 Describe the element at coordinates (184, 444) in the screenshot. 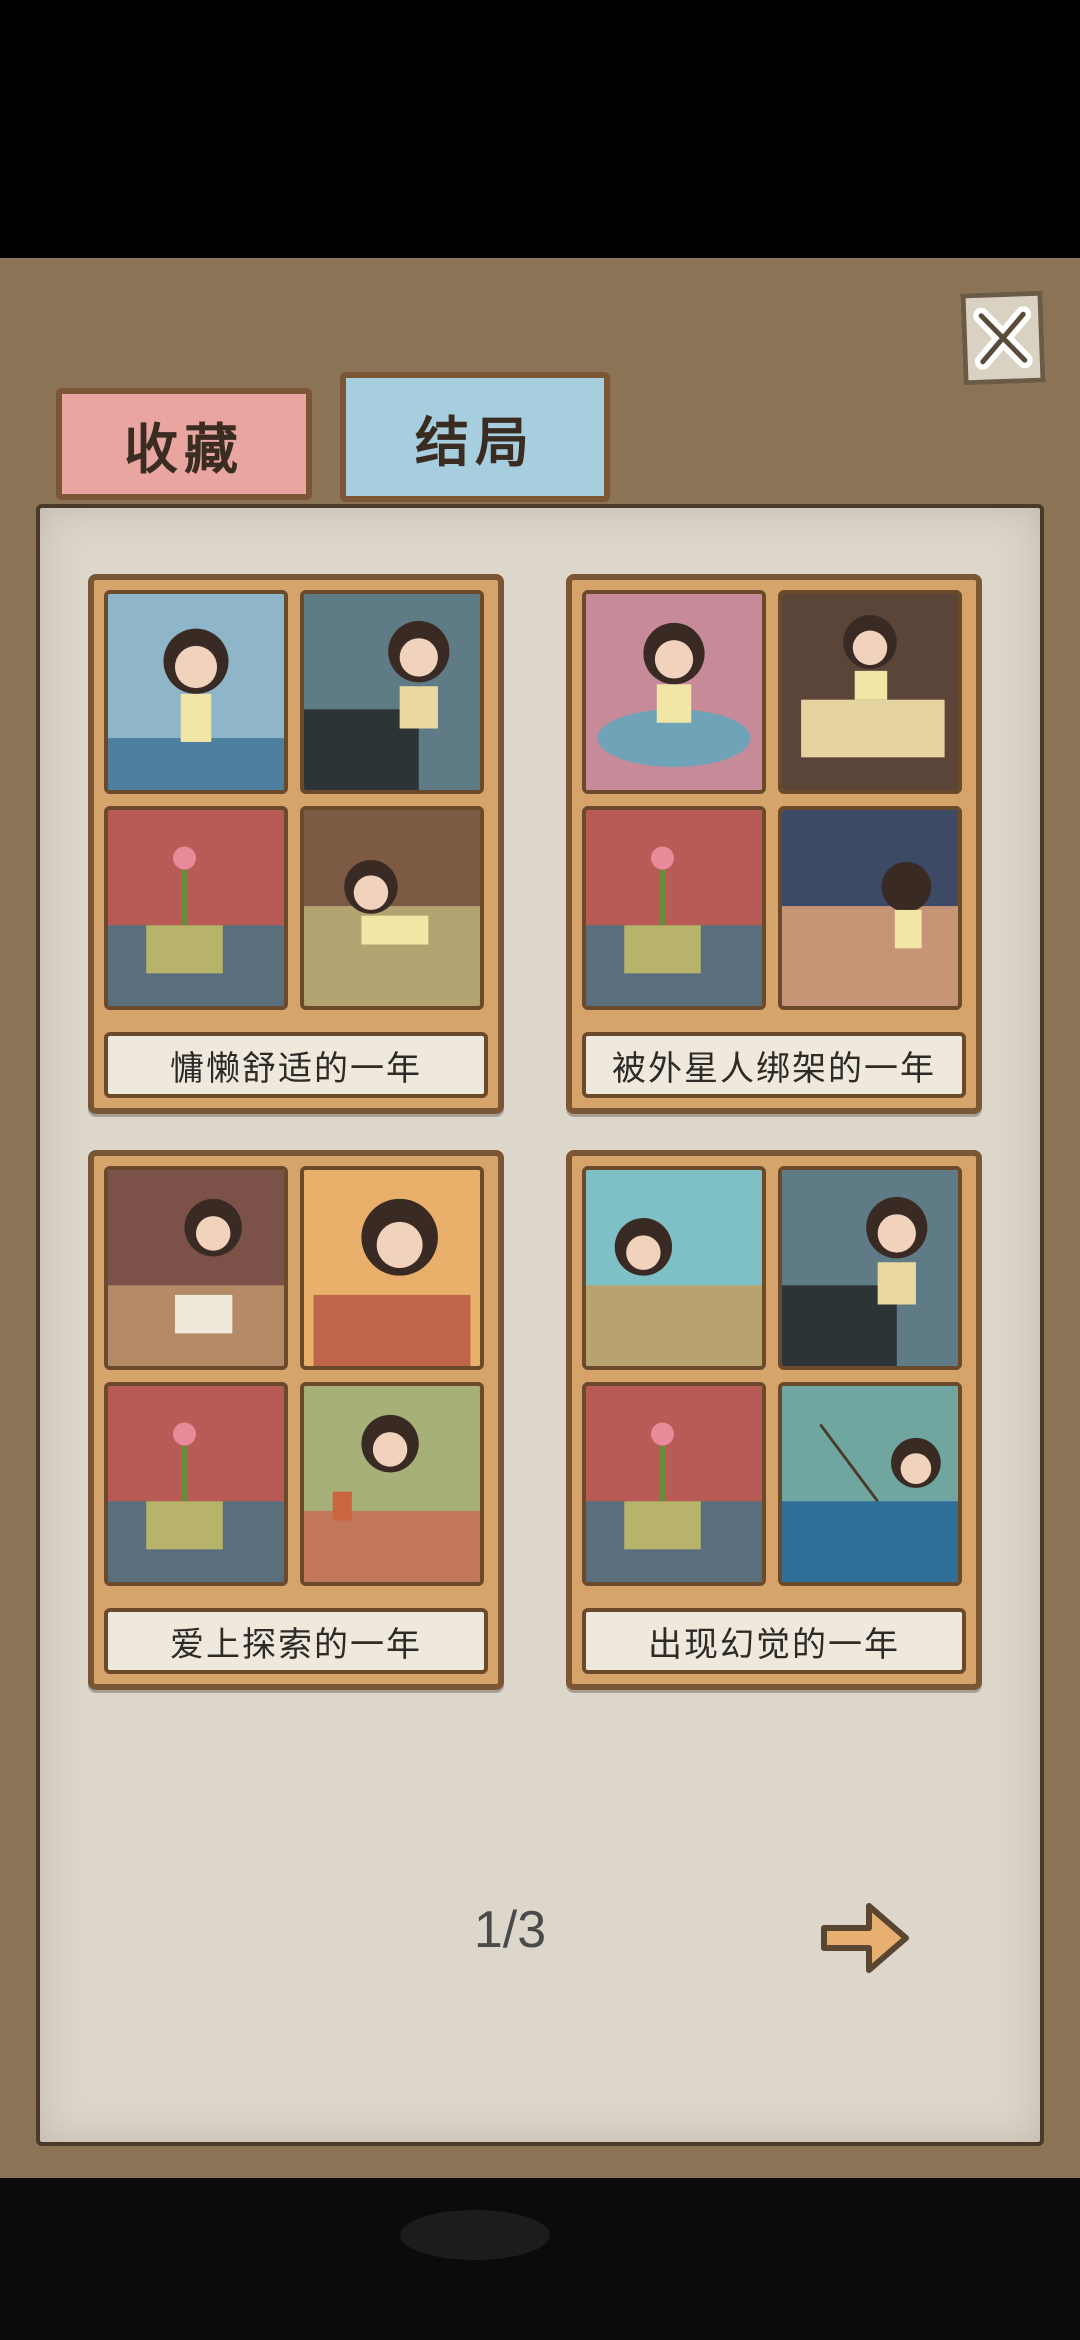

I see `tab-collection: 收藏` at that location.